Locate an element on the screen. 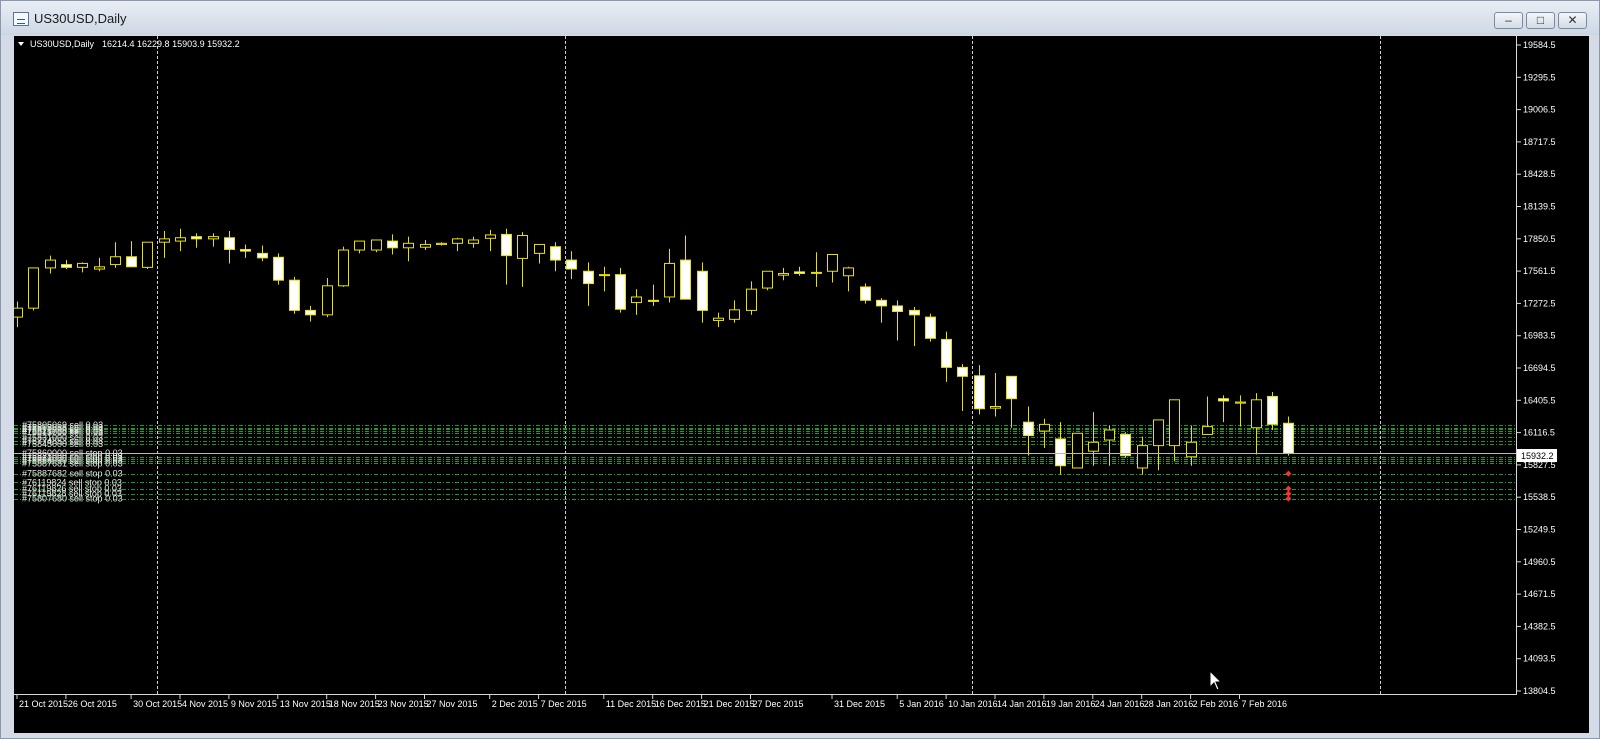  mouse-cursor-icon is located at coordinates (1216, 680).